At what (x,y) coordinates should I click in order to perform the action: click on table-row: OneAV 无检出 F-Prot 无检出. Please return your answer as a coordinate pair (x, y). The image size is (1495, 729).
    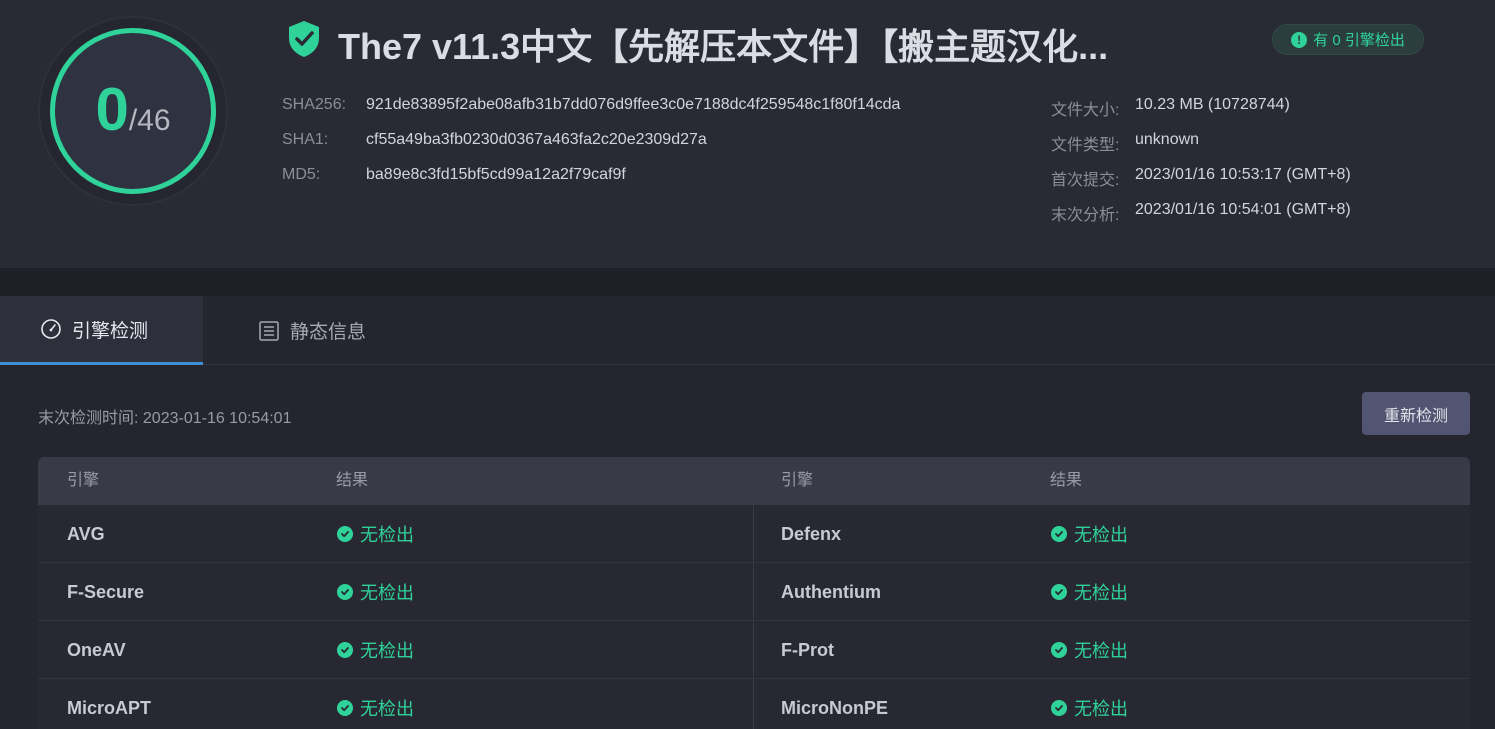
    Looking at the image, I should click on (754, 650).